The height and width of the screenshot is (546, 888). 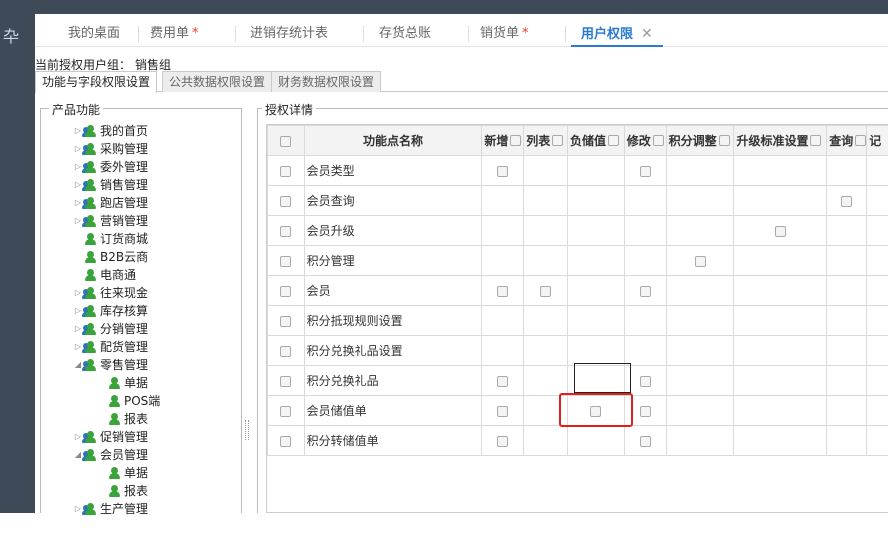 I want to click on tree-item: 订货商城, so click(x=110, y=239).